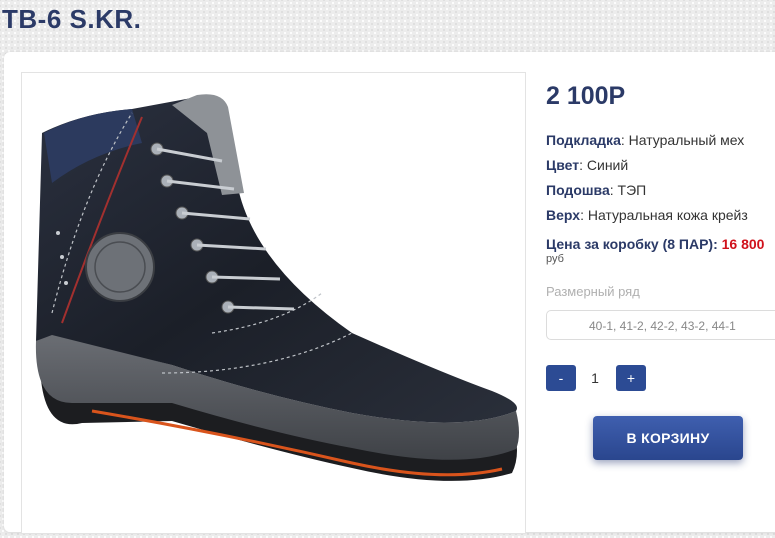  I want to click on attr-value: Натуральный мех, so click(686, 140).